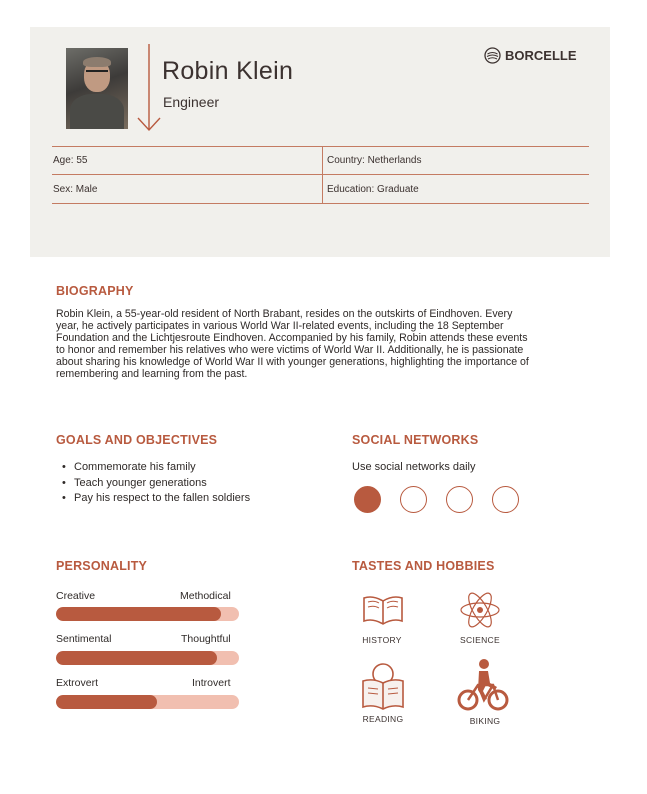  Describe the element at coordinates (211, 683) in the screenshot. I see `trait-right-label: Introvert` at that location.